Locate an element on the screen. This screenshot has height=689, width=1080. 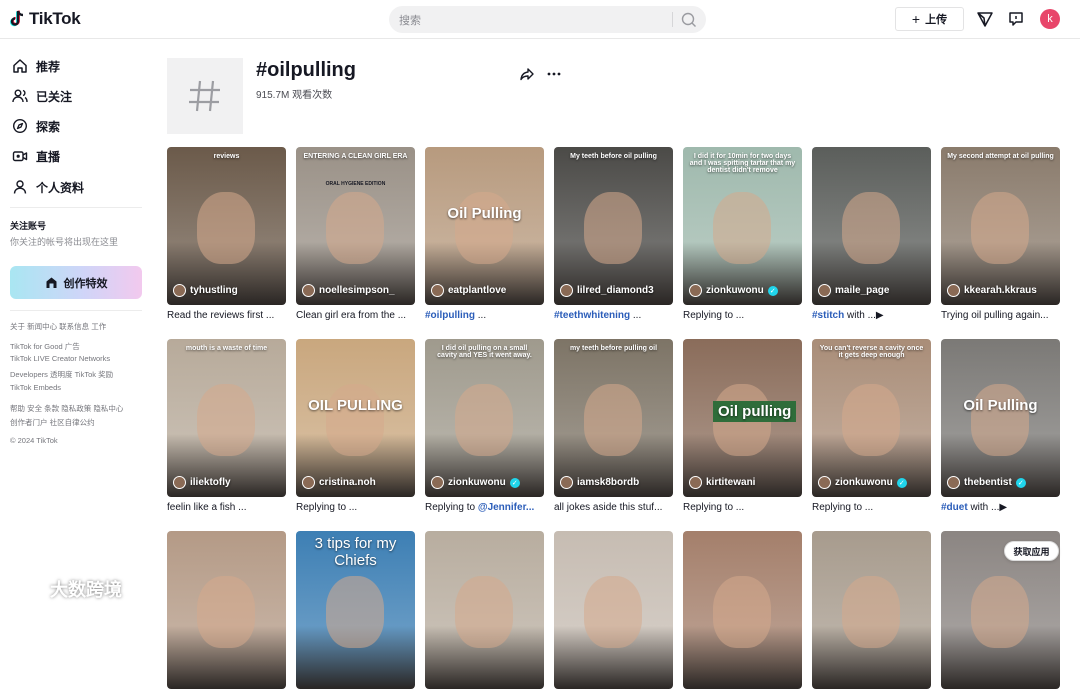
video-card: 3 tips for my Chiefs is located at coordinates (355, 610).